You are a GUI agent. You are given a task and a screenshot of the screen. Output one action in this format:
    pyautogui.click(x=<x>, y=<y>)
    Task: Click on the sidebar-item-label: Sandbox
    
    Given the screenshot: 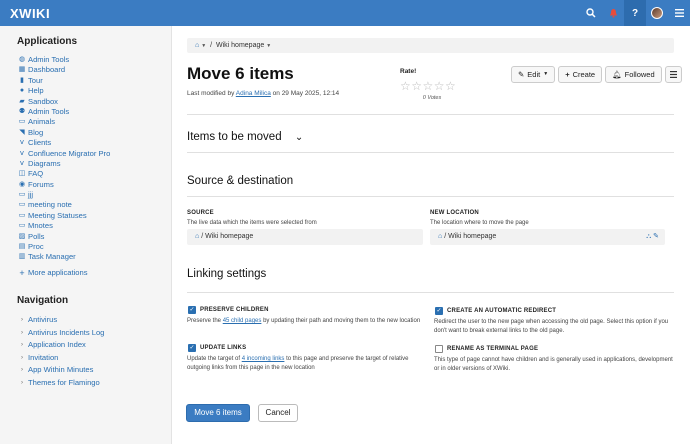 What is the action you would take?
    pyautogui.click(x=43, y=101)
    